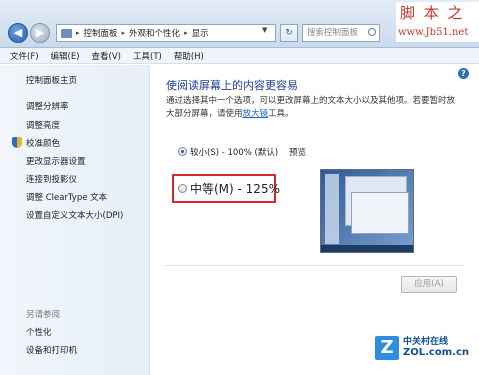 This screenshot has width=479, height=375. Describe the element at coordinates (65, 56) in the screenshot. I see `menu-edit: 编辑(E)` at that location.